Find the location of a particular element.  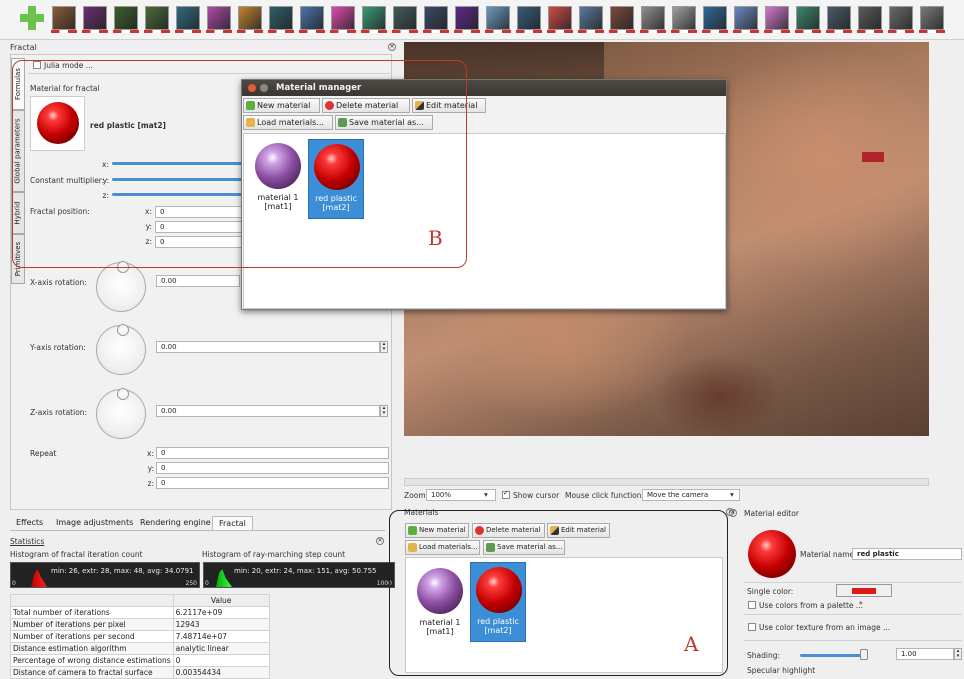

render-highlight is located at coordinates (873, 157).